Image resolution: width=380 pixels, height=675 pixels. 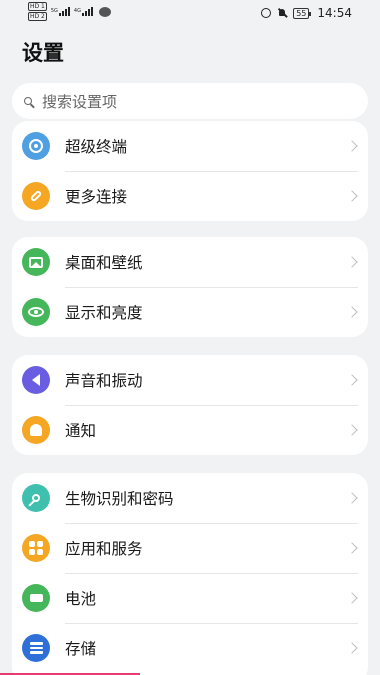 I want to click on sim2-badge: HD 2, so click(x=37, y=16).